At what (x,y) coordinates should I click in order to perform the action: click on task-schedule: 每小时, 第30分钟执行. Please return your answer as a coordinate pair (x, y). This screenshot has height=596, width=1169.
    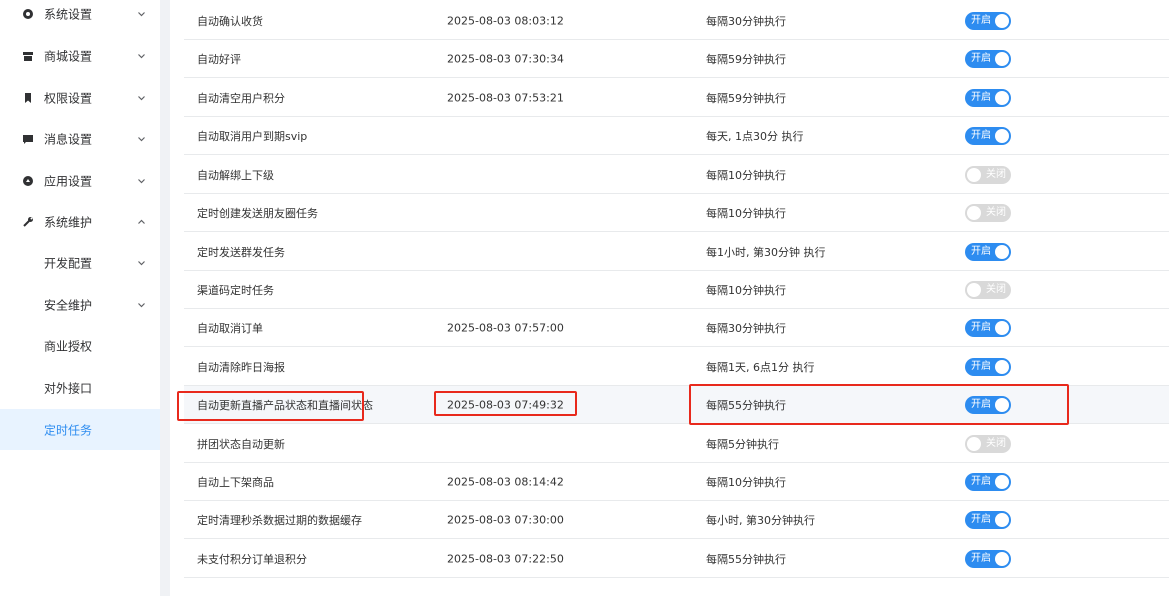
    Looking at the image, I should click on (760, 520).